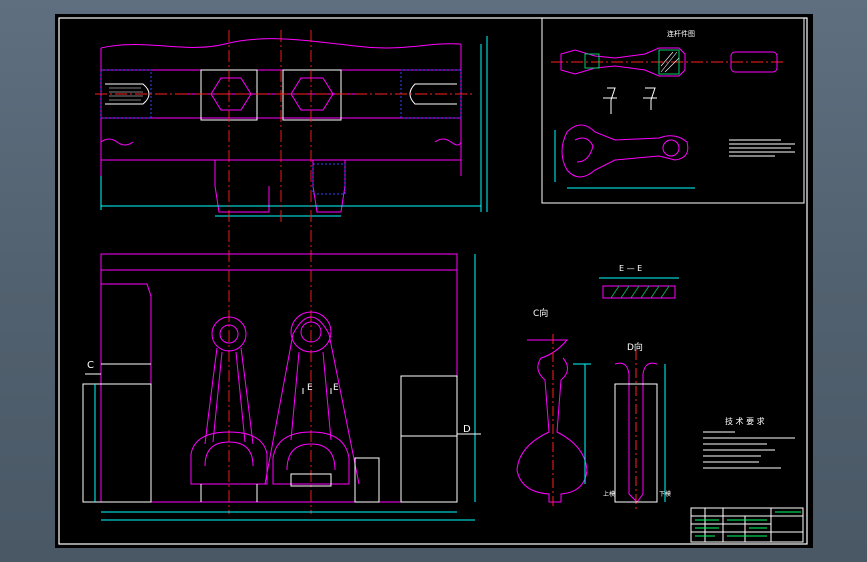 The image size is (867, 562). I want to click on detail-rod-big-end, so click(584, 150).